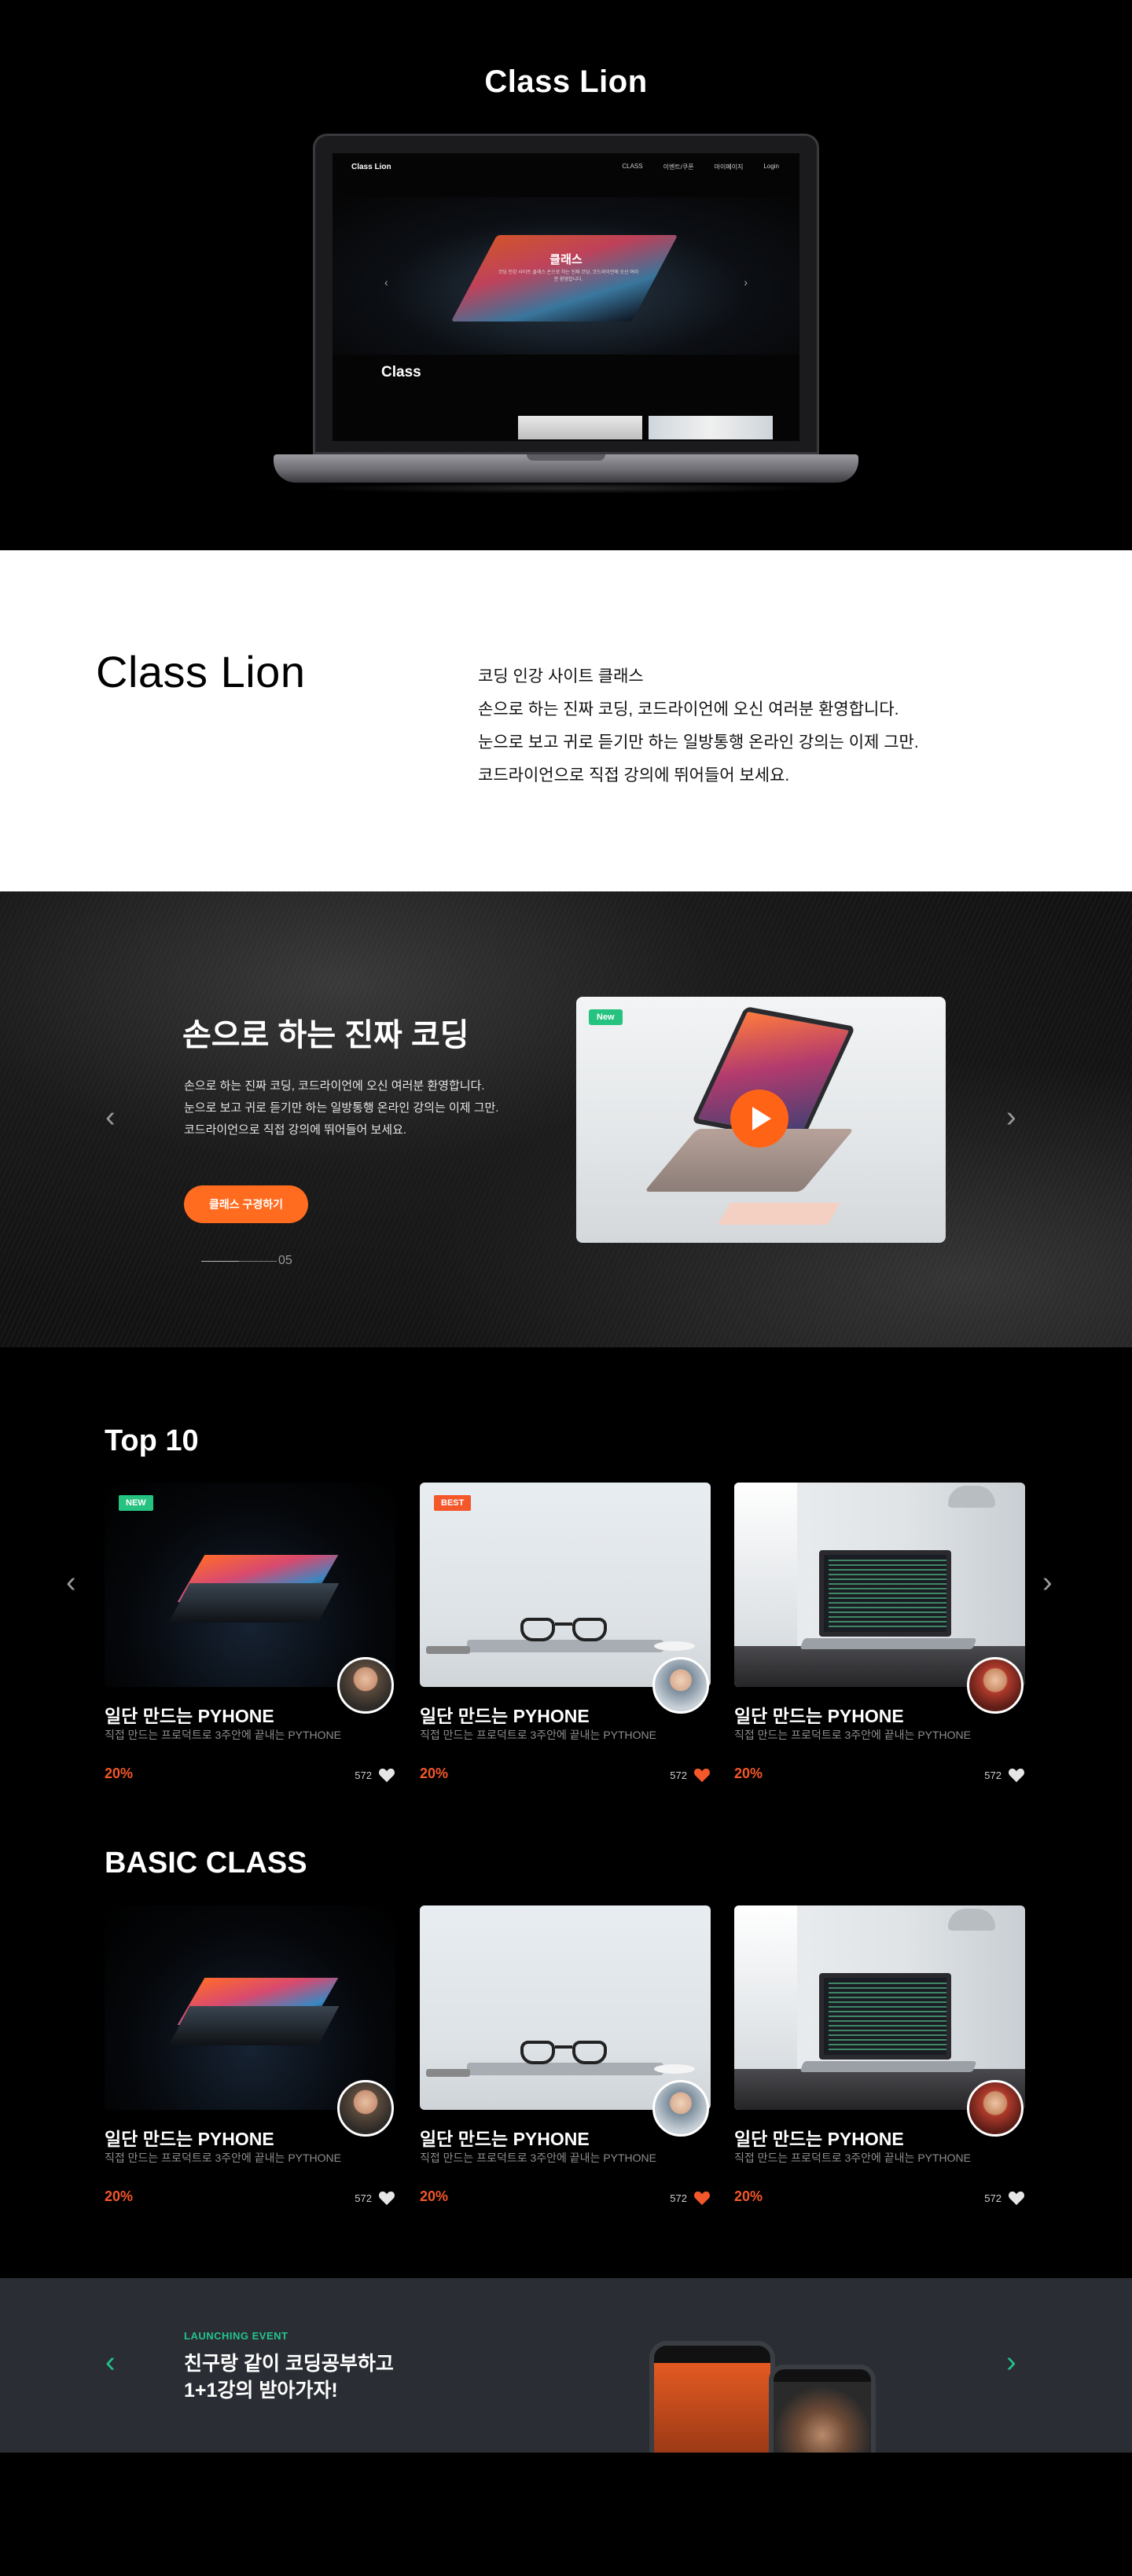 The width and height of the screenshot is (1132, 2576). What do you see at coordinates (201, 671) in the screenshot?
I see `intro-title: Class Lion` at bounding box center [201, 671].